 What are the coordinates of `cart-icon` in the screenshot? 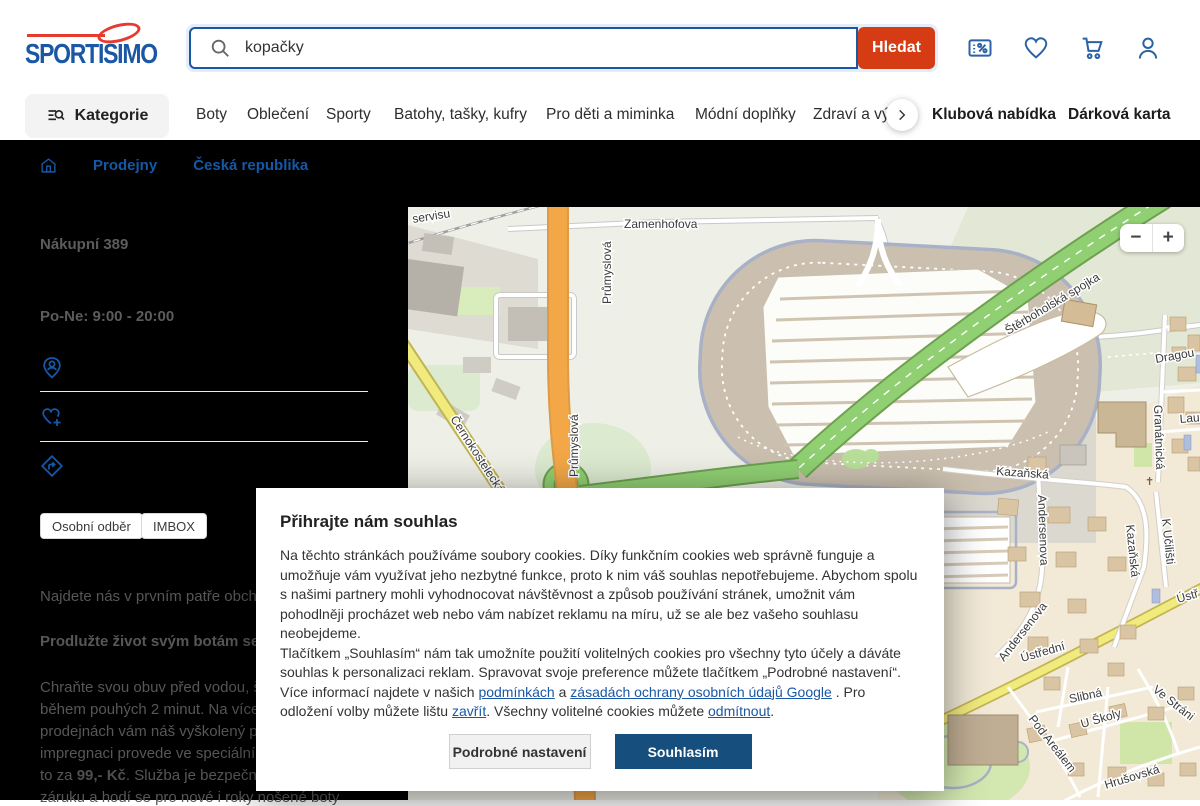 It's located at (1092, 48).